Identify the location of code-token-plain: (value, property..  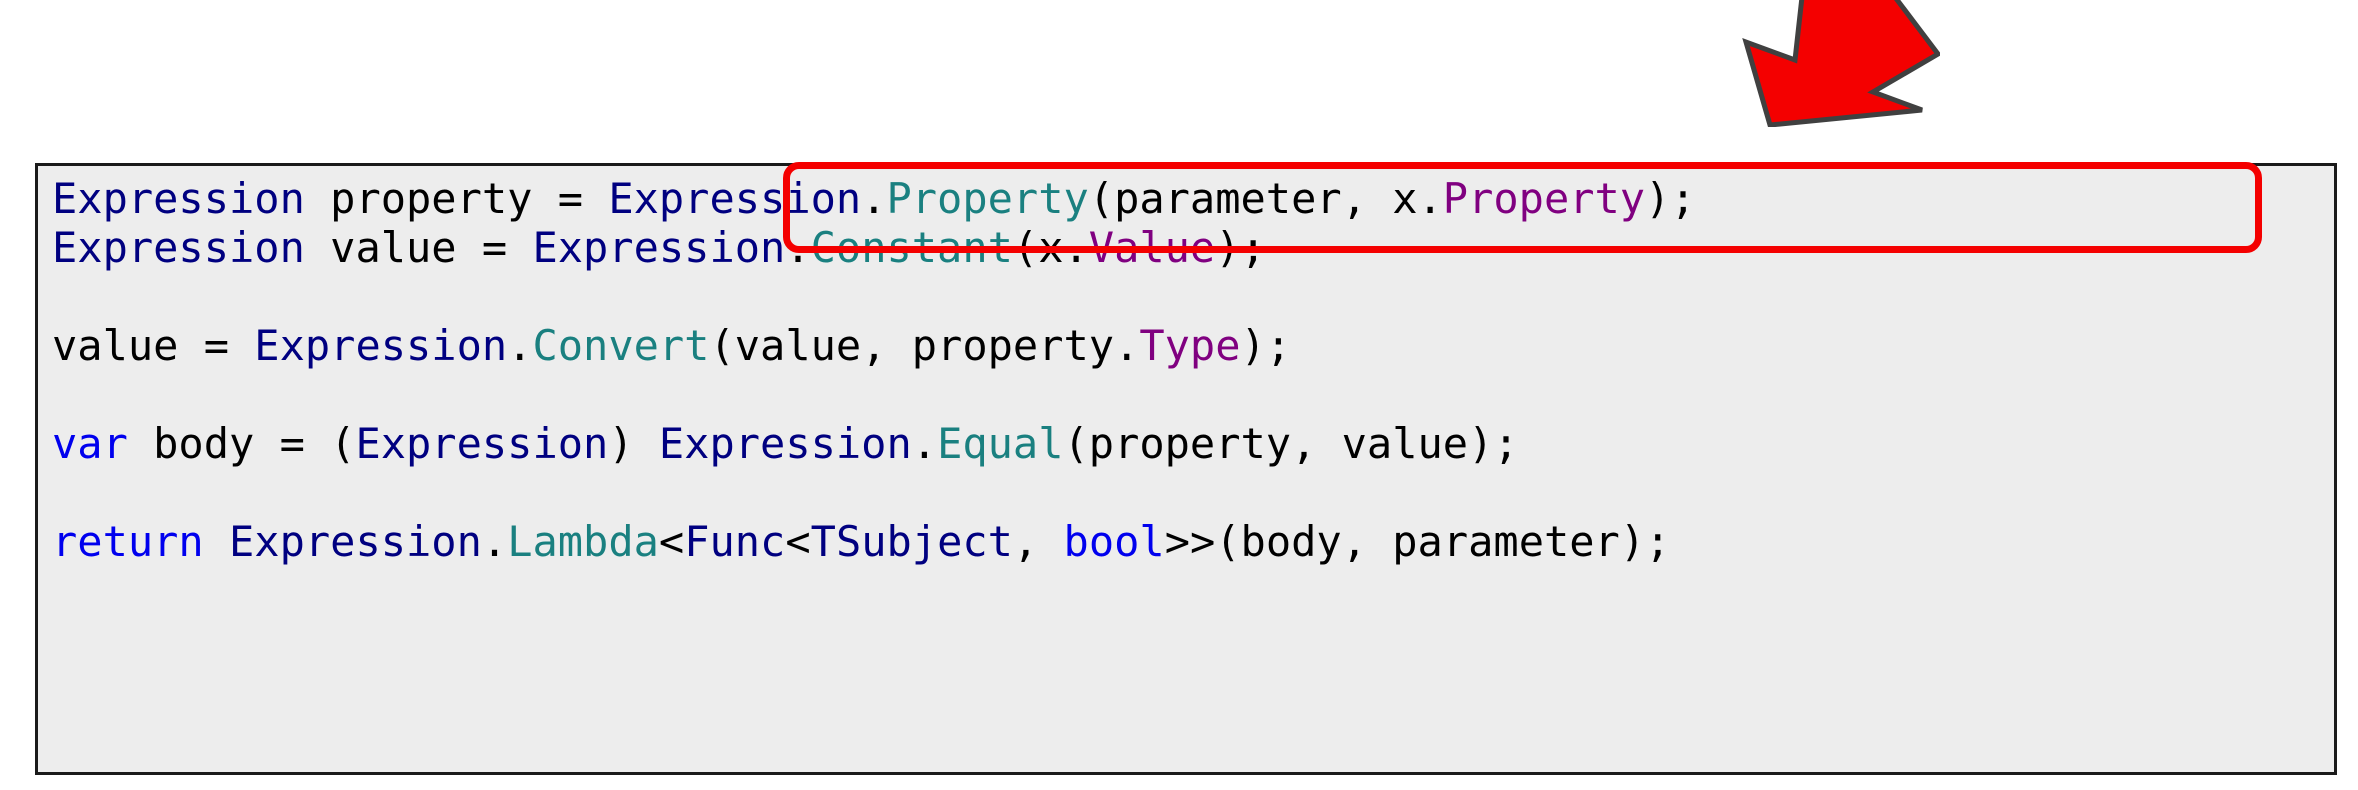
(924, 345).